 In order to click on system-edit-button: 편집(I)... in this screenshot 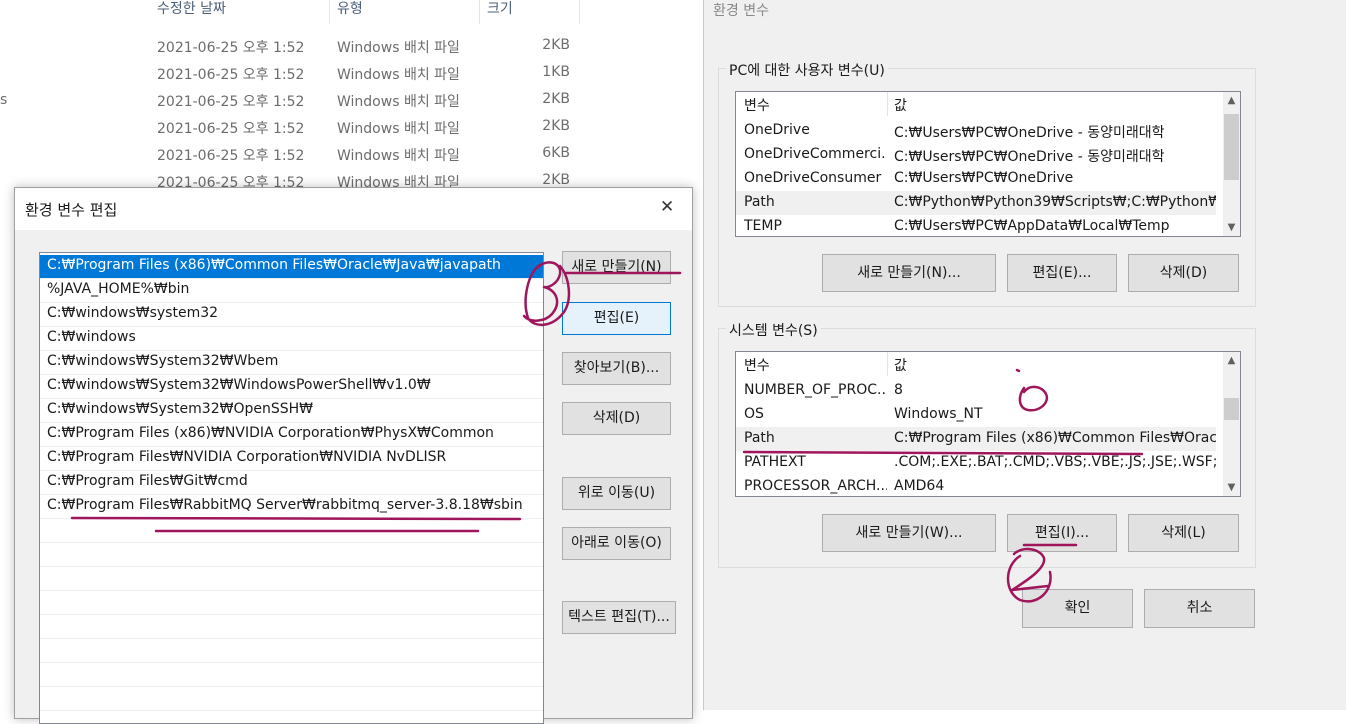, I will do `click(1062, 533)`.